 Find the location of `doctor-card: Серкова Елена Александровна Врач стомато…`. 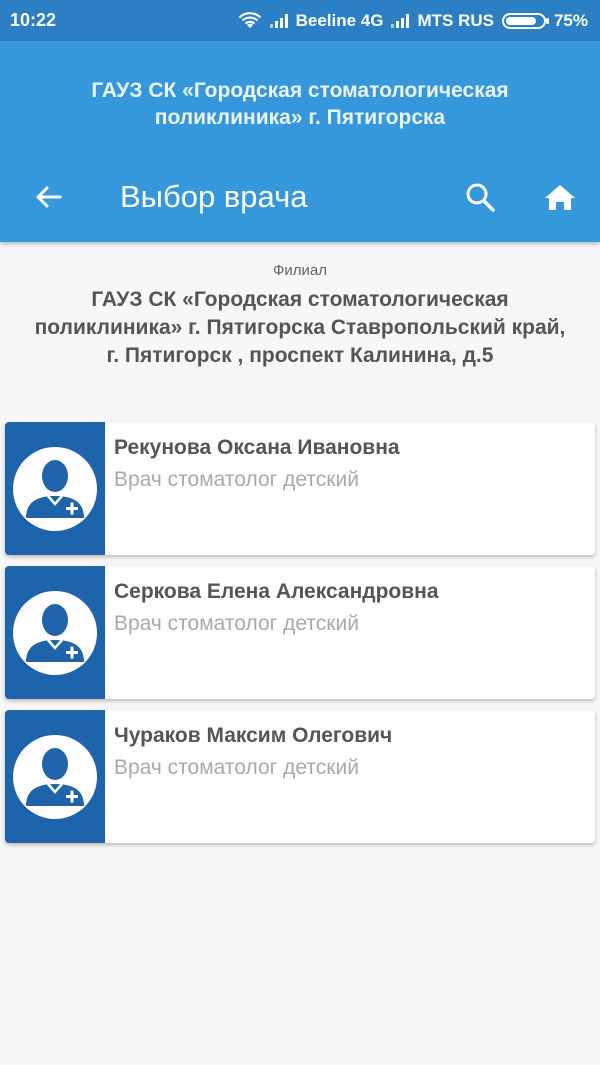

doctor-card: Серкова Елена Александровна Врач стомато… is located at coordinates (300, 632).